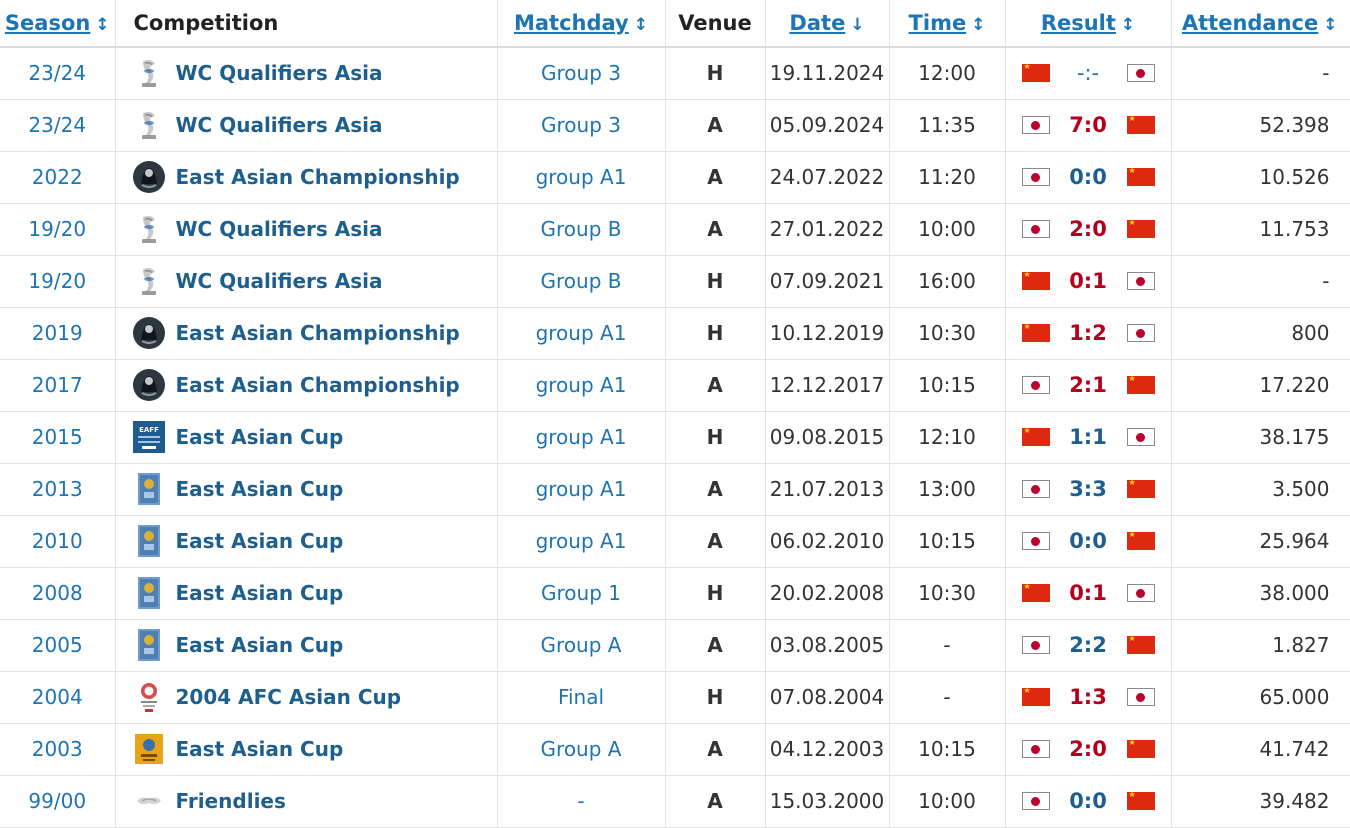  I want to click on matchday-cell: Group A, so click(581, 749).